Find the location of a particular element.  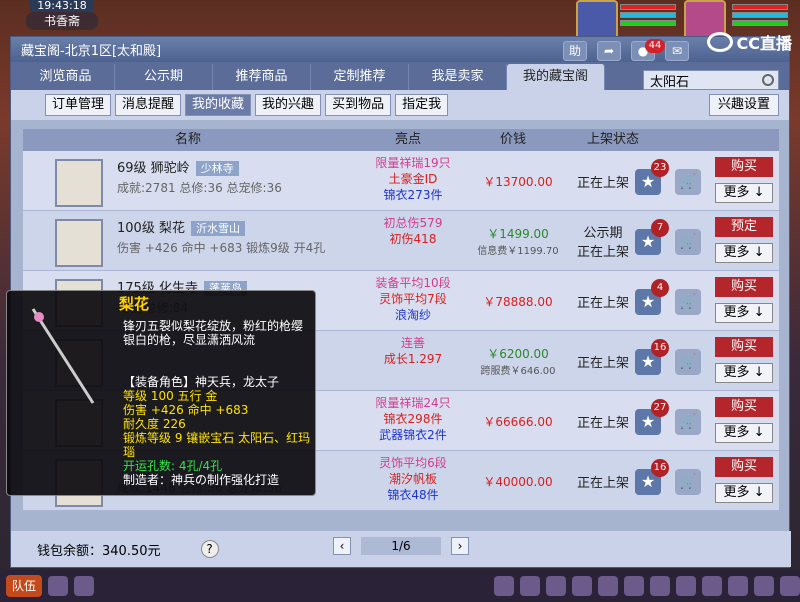

item-price: ￥13700.00 is located at coordinates (518, 181).